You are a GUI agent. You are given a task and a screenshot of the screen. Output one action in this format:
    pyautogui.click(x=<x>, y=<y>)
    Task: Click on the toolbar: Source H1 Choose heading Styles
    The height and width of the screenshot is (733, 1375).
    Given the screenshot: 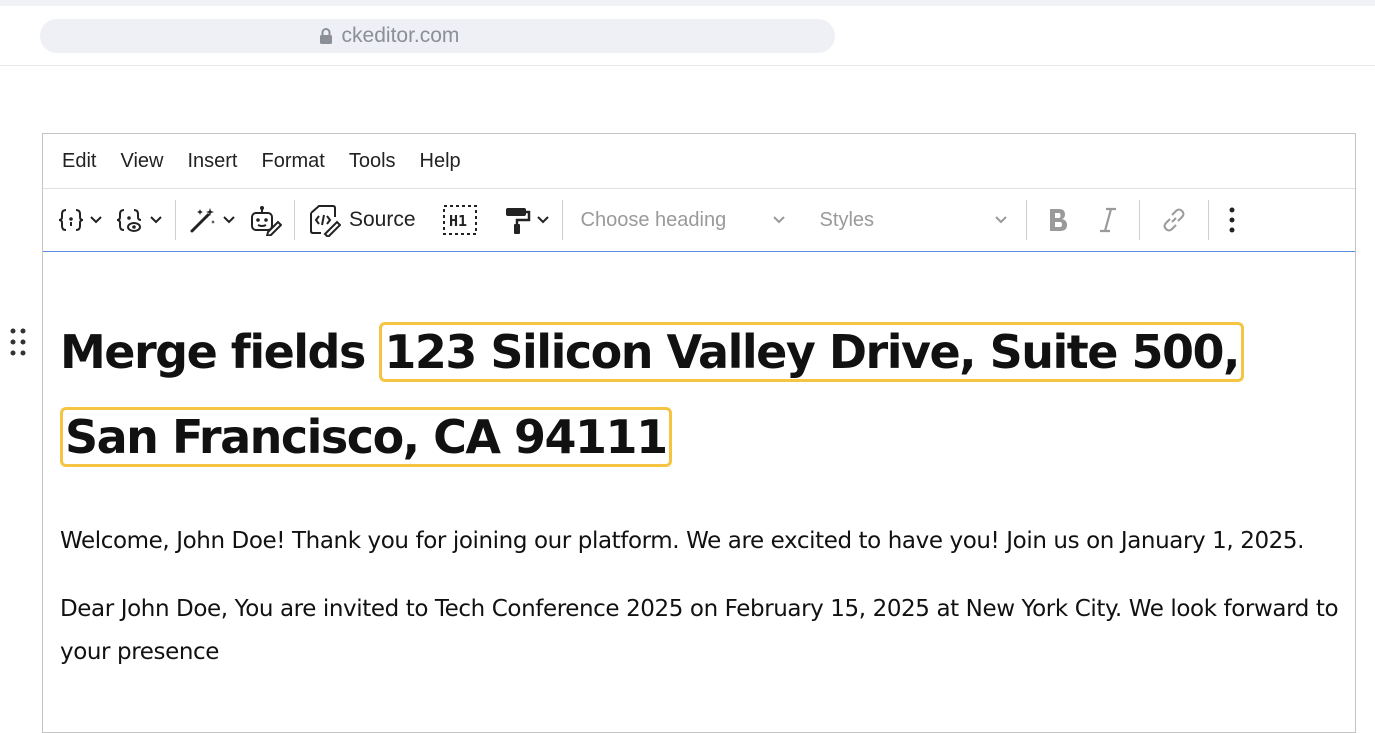 What is the action you would take?
    pyautogui.click(x=699, y=220)
    